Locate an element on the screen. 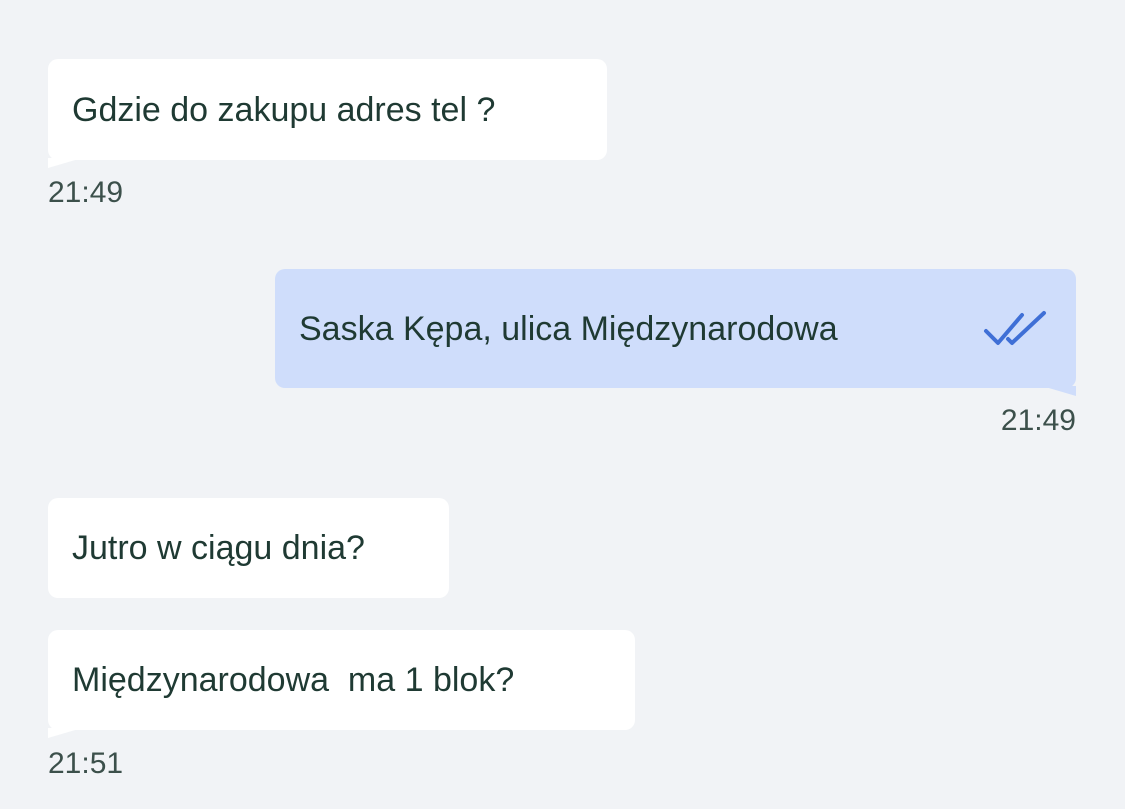  message-timestamp: 21:51 is located at coordinates (86, 763).